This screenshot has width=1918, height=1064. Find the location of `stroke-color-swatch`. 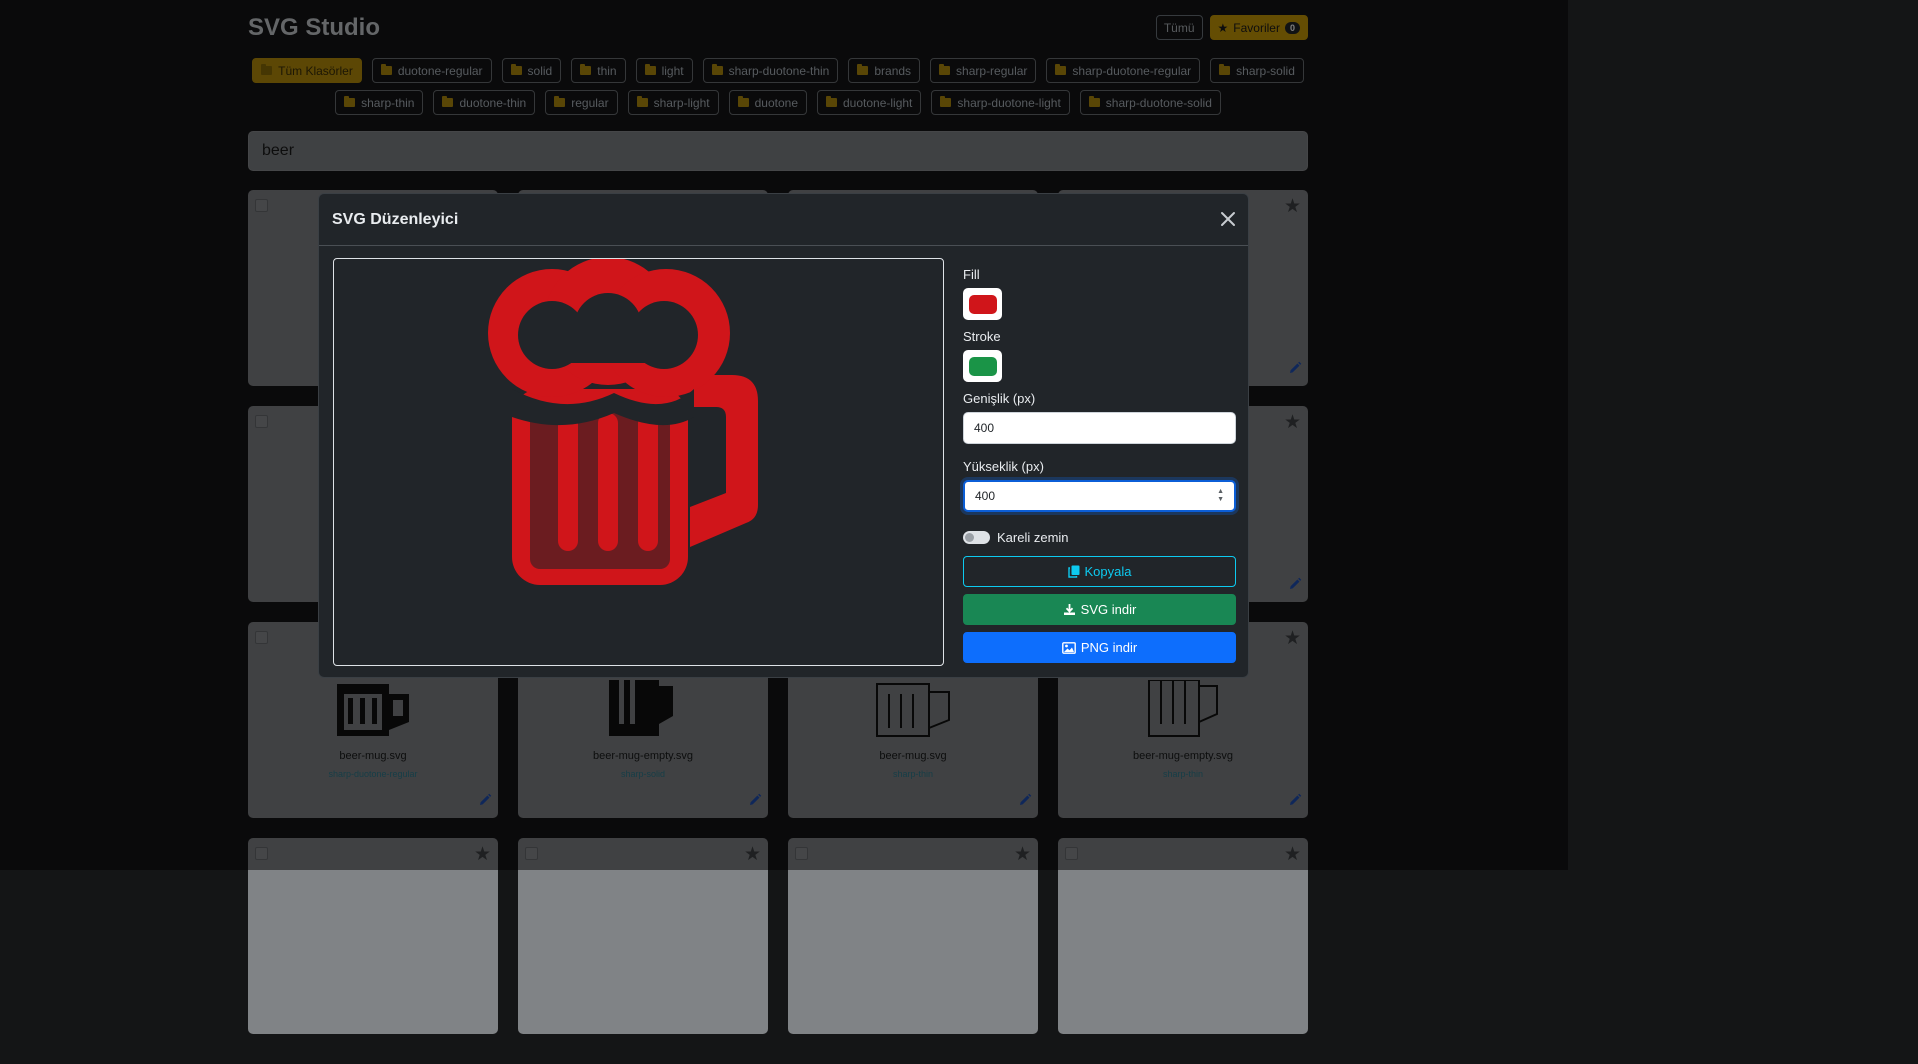

stroke-color-swatch is located at coordinates (982, 366).